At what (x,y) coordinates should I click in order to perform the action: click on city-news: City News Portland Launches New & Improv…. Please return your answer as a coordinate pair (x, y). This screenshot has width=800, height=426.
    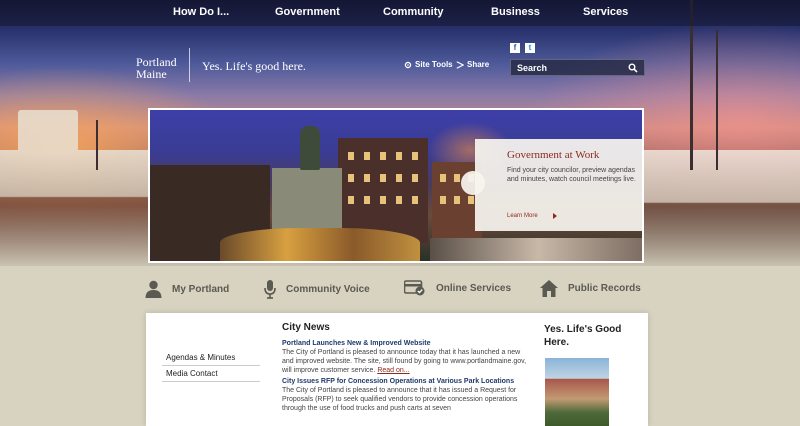
    Looking at the image, I should click on (407, 368).